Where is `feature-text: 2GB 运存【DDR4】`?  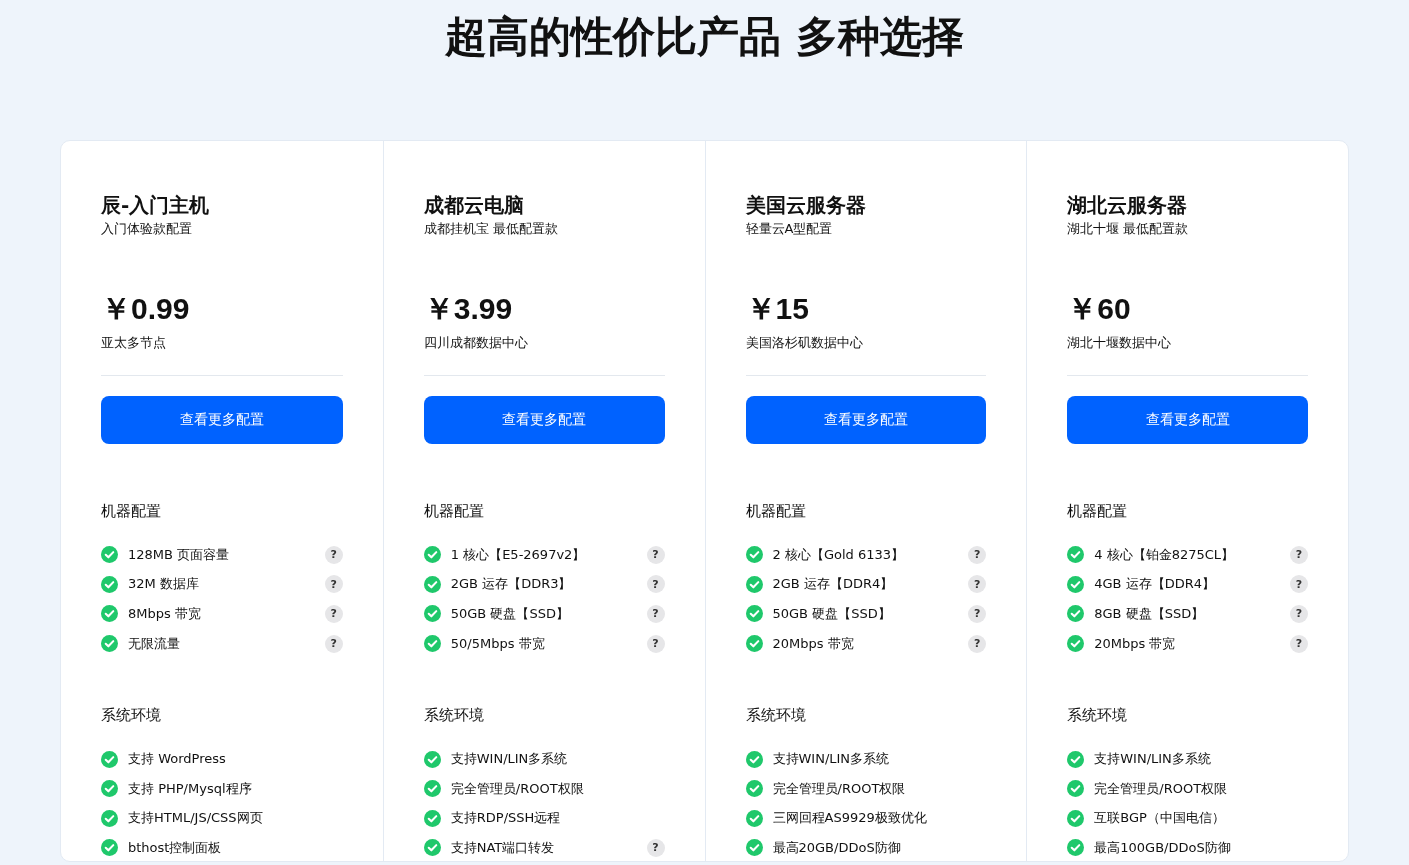
feature-text: 2GB 运存【DDR4】 is located at coordinates (833, 584).